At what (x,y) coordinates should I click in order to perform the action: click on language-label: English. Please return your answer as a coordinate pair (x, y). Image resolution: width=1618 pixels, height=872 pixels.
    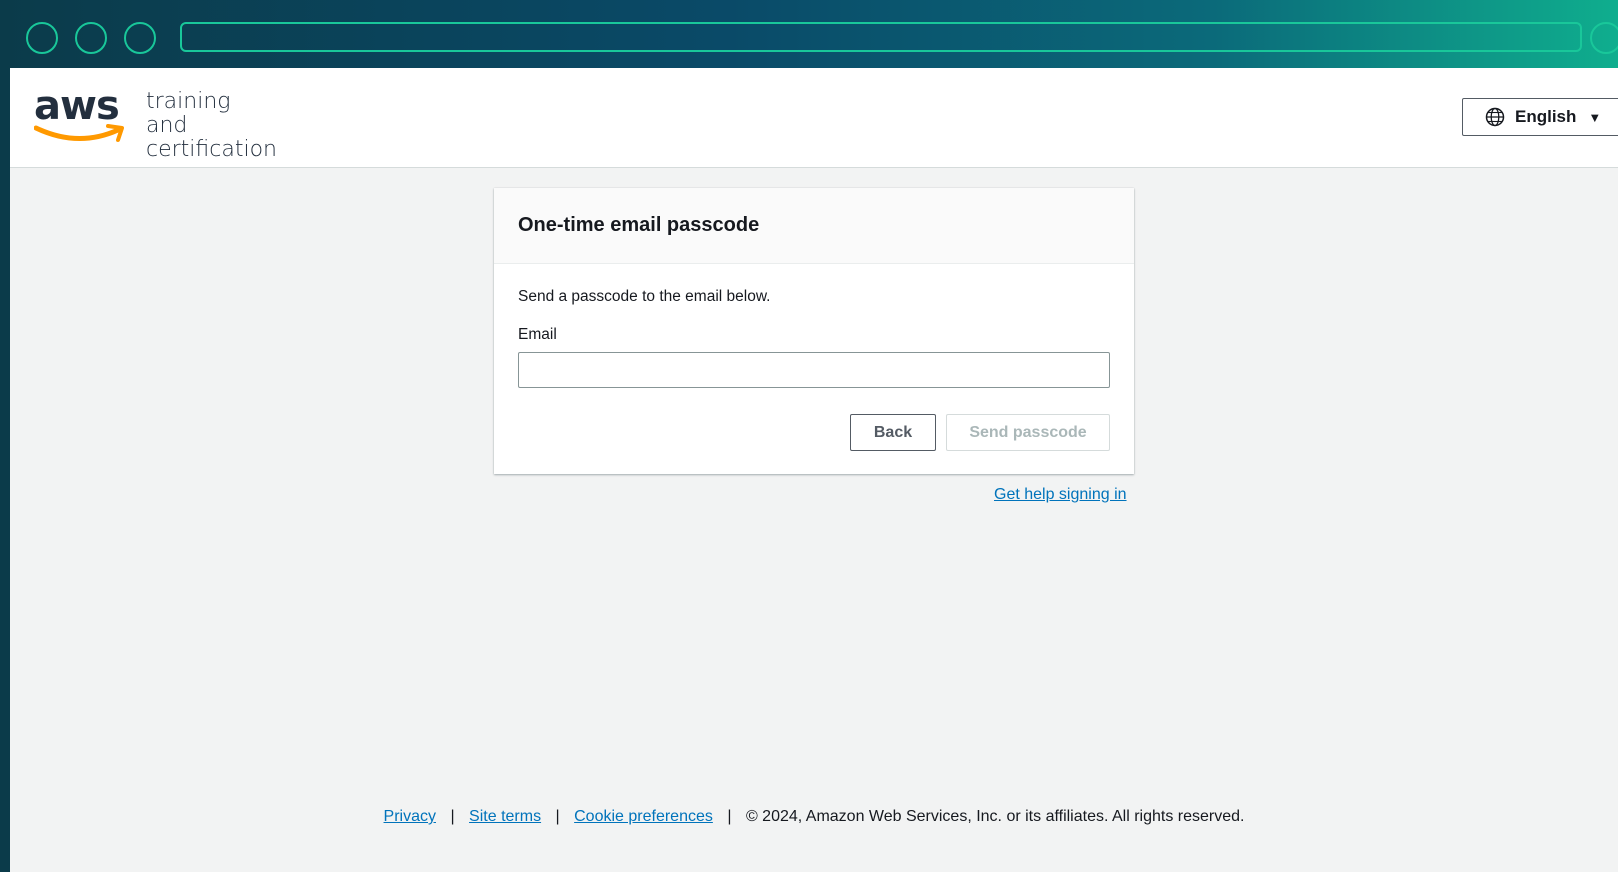
    Looking at the image, I should click on (1546, 116).